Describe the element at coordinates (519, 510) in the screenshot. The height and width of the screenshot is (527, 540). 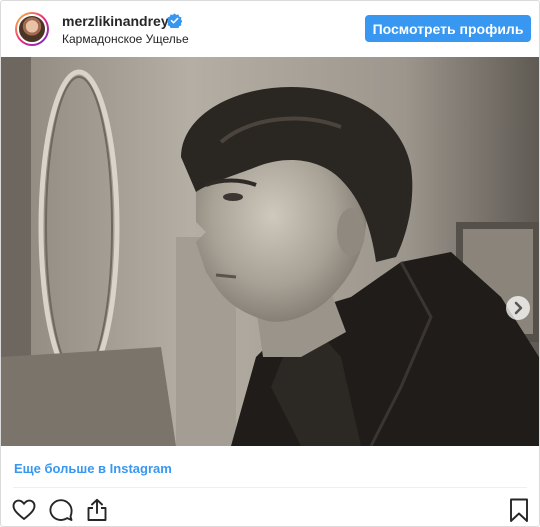
I see `bookmark-icon` at that location.